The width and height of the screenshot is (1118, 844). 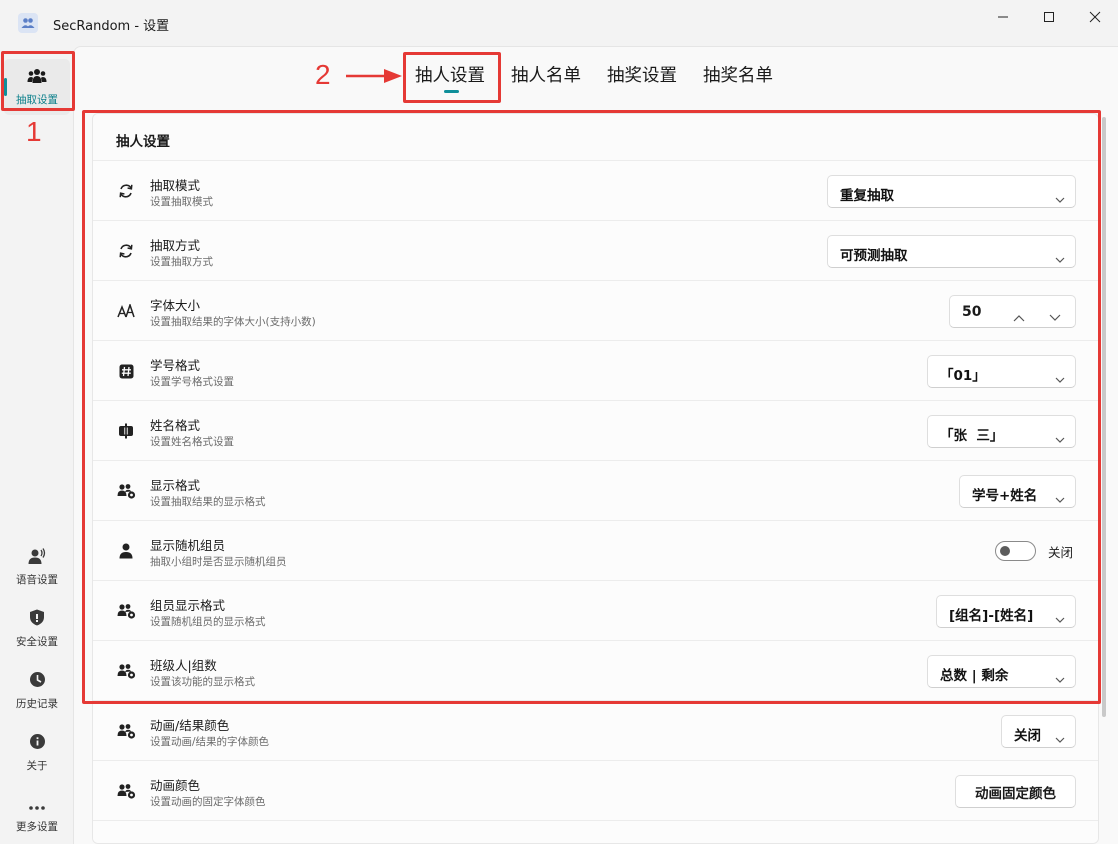 What do you see at coordinates (546, 74) in the screenshot?
I see `tab-draw-person-list: 抽人名单` at bounding box center [546, 74].